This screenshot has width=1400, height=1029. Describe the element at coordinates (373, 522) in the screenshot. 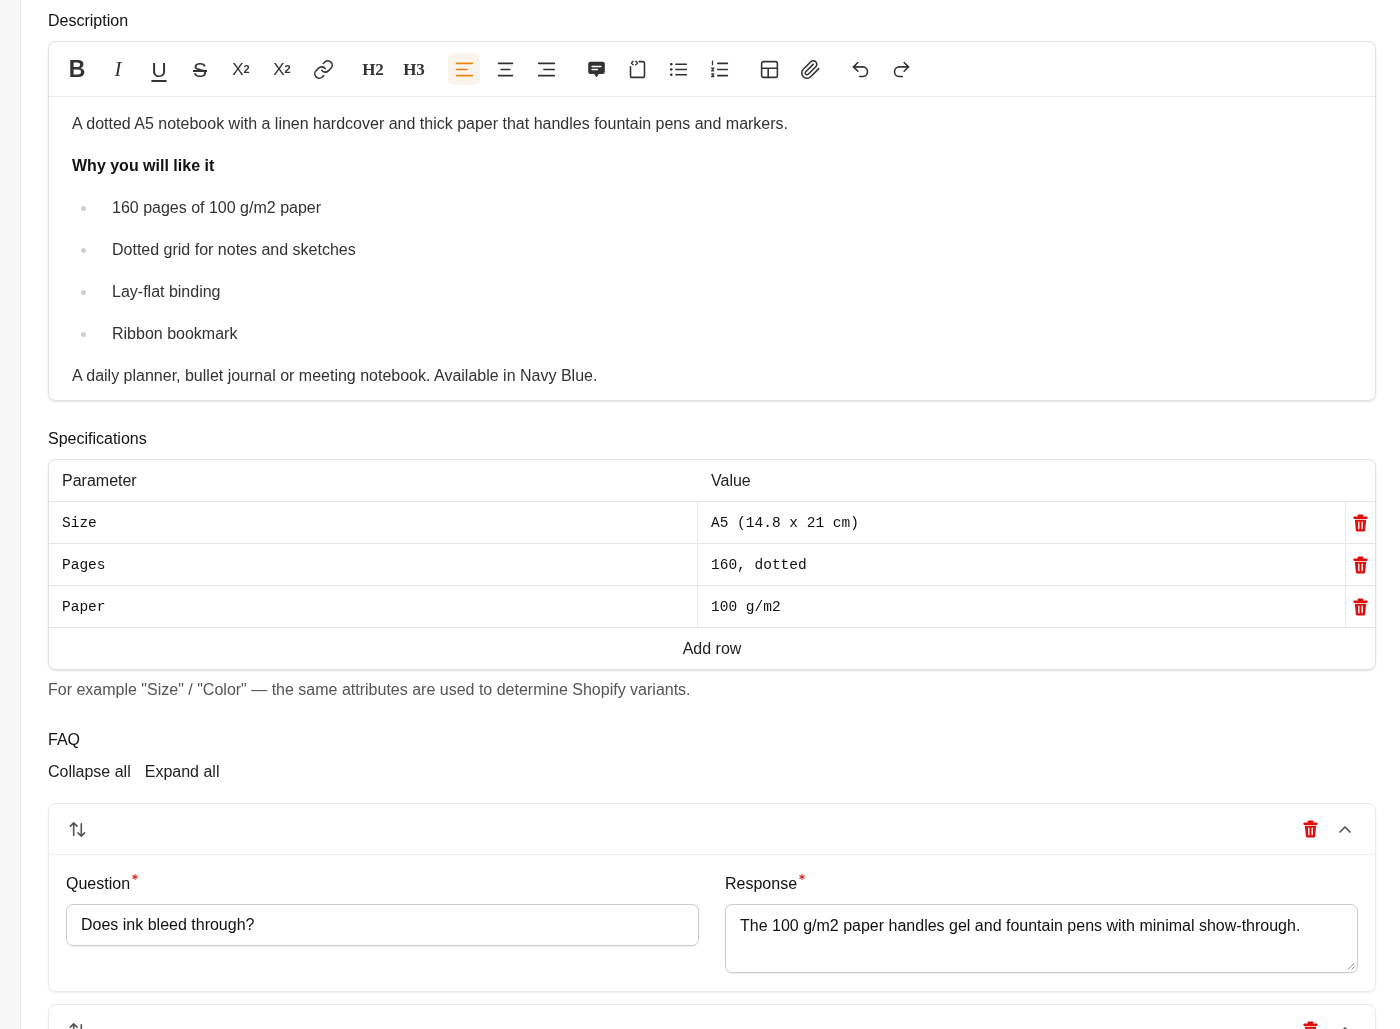

I see `table-cell: Size` at that location.